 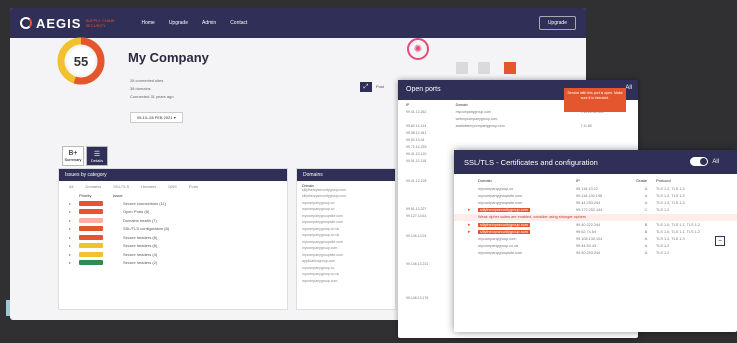 I want to click on list-icon: ☰, so click(x=97, y=154).